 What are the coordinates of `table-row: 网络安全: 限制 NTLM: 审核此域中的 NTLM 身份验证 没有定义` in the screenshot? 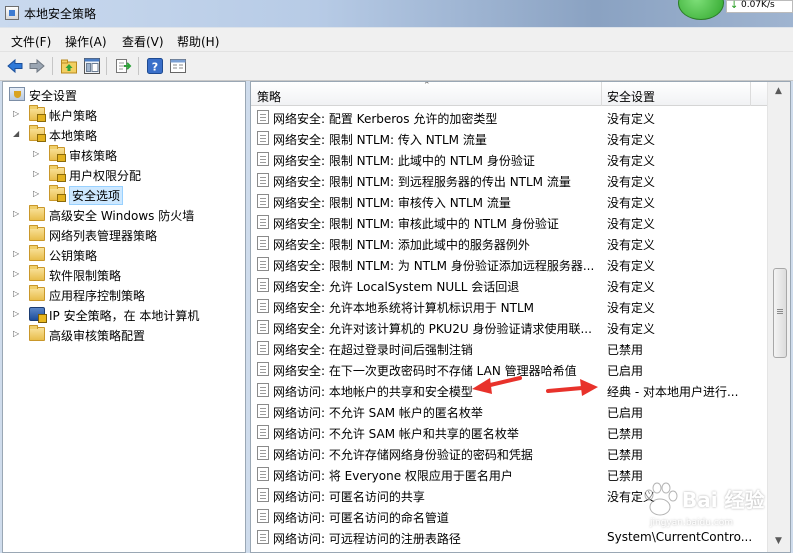 It's located at (509, 222).